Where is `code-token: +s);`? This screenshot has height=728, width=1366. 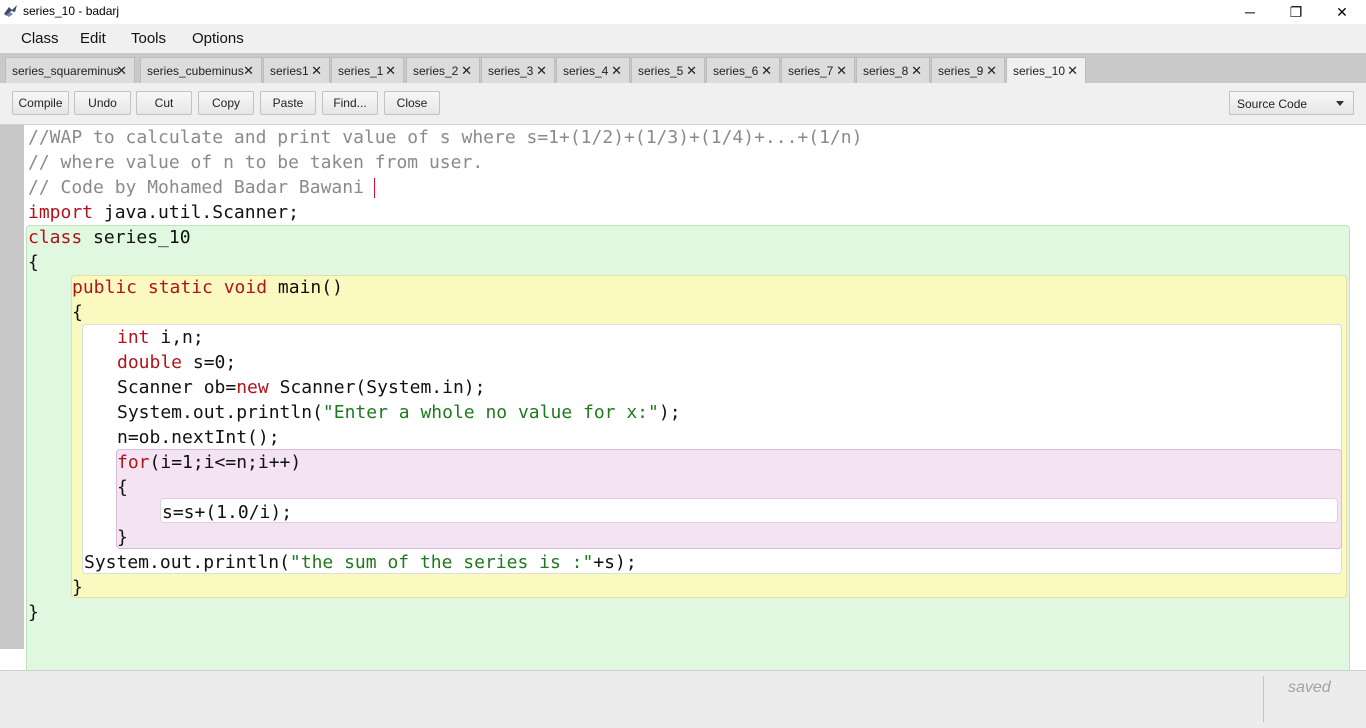
code-token: +s); is located at coordinates (615, 562).